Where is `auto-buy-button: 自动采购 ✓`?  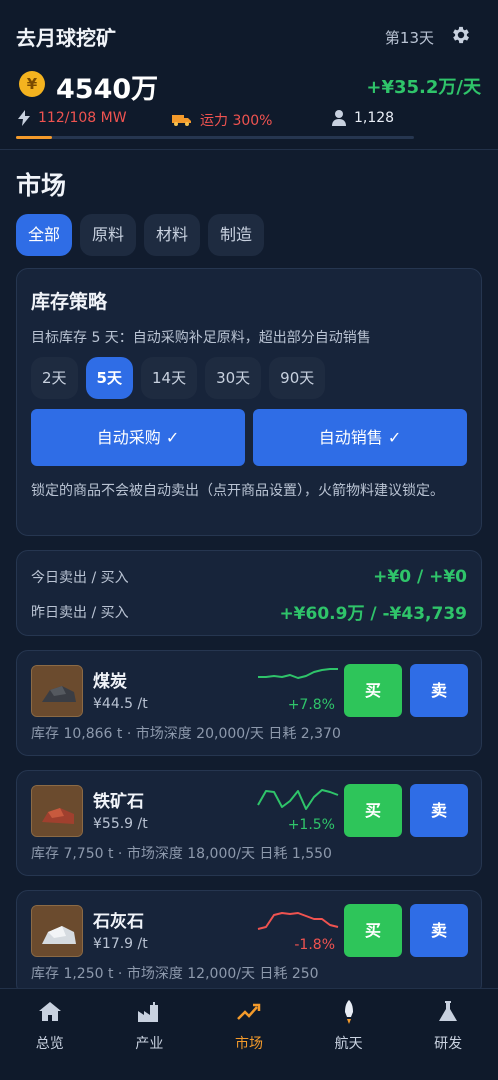
auto-buy-button: 自动采购 ✓ is located at coordinates (138, 437).